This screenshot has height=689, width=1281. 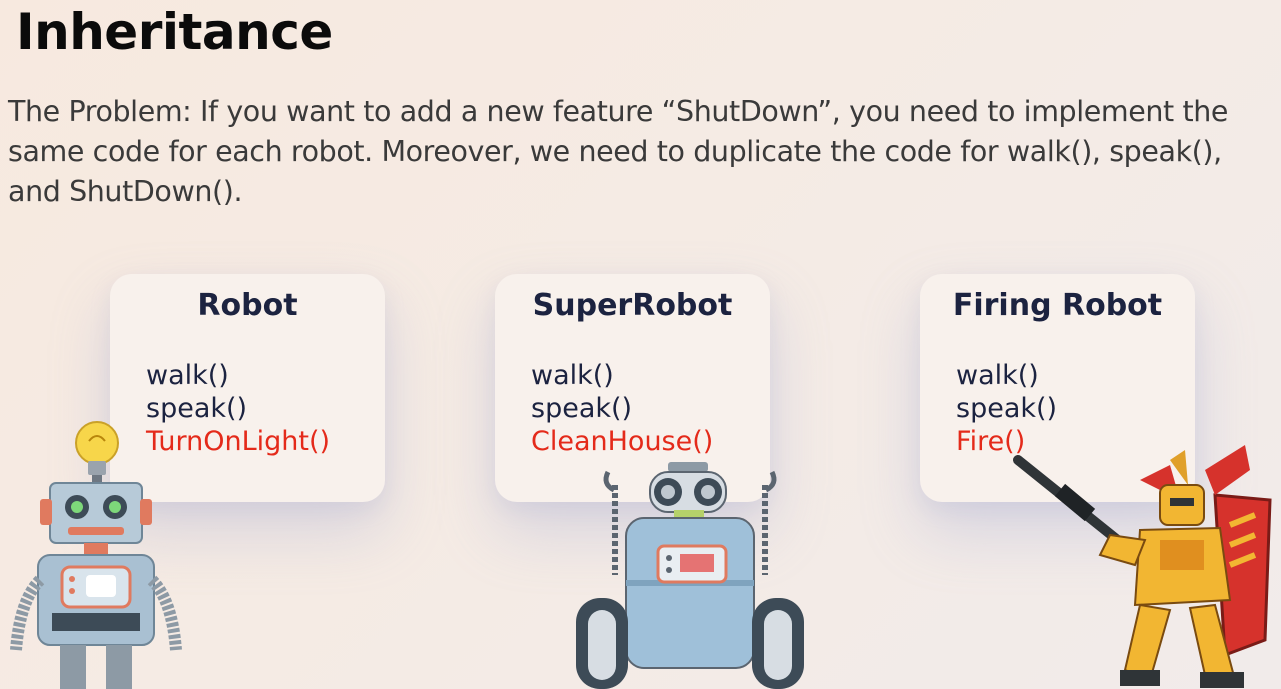 What do you see at coordinates (1142, 566) in the screenshot?
I see `mech-gunner-robot-illustration` at bounding box center [1142, 566].